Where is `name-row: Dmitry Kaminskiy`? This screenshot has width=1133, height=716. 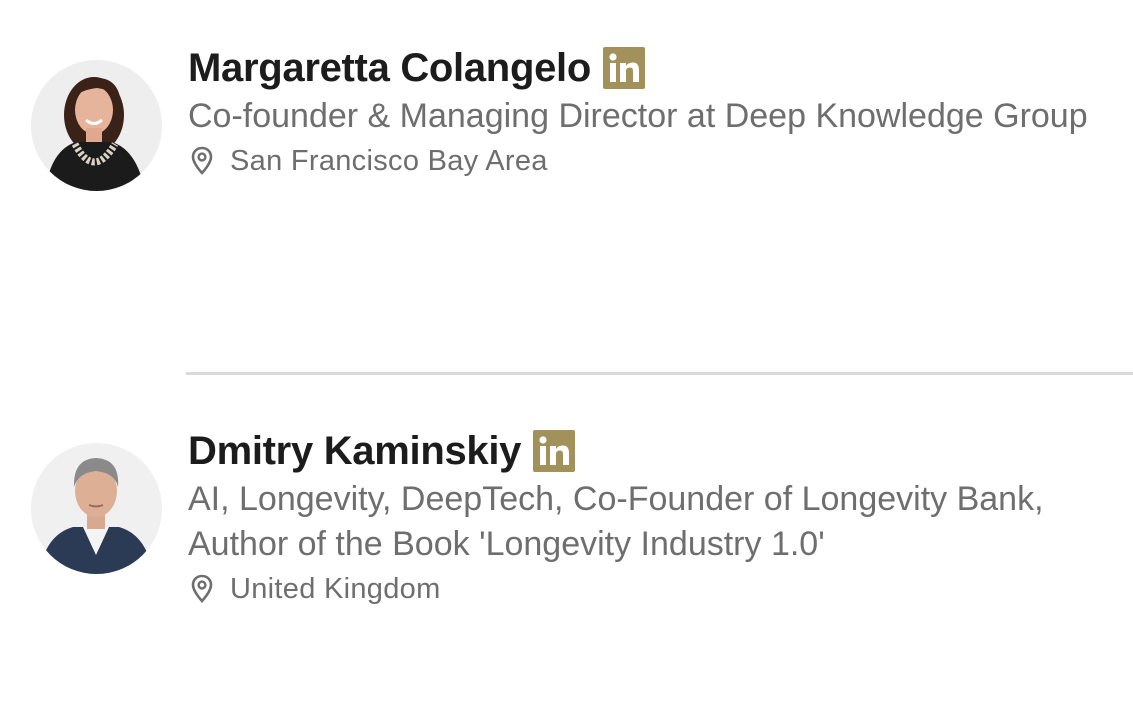 name-row: Dmitry Kaminskiy is located at coordinates (650, 451).